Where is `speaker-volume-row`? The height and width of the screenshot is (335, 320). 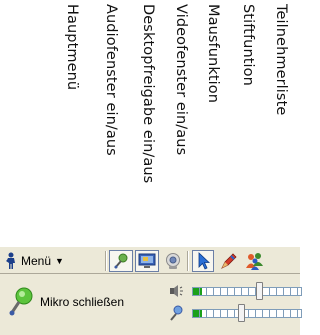
speaker-volume-row is located at coordinates (235, 291).